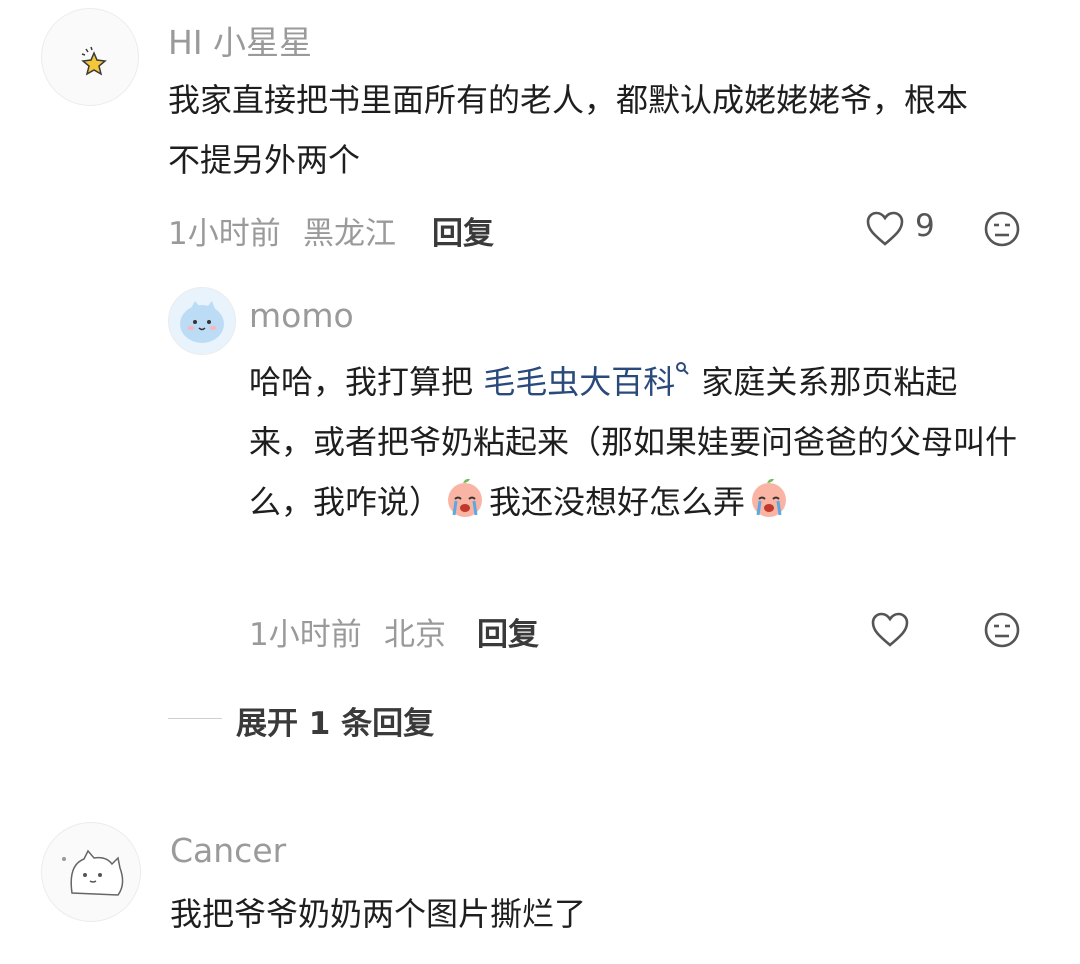 This screenshot has width=1080, height=964. What do you see at coordinates (378, 914) in the screenshot?
I see `comment-text: 我把爷爷奶奶两个图片撕烂了` at bounding box center [378, 914].